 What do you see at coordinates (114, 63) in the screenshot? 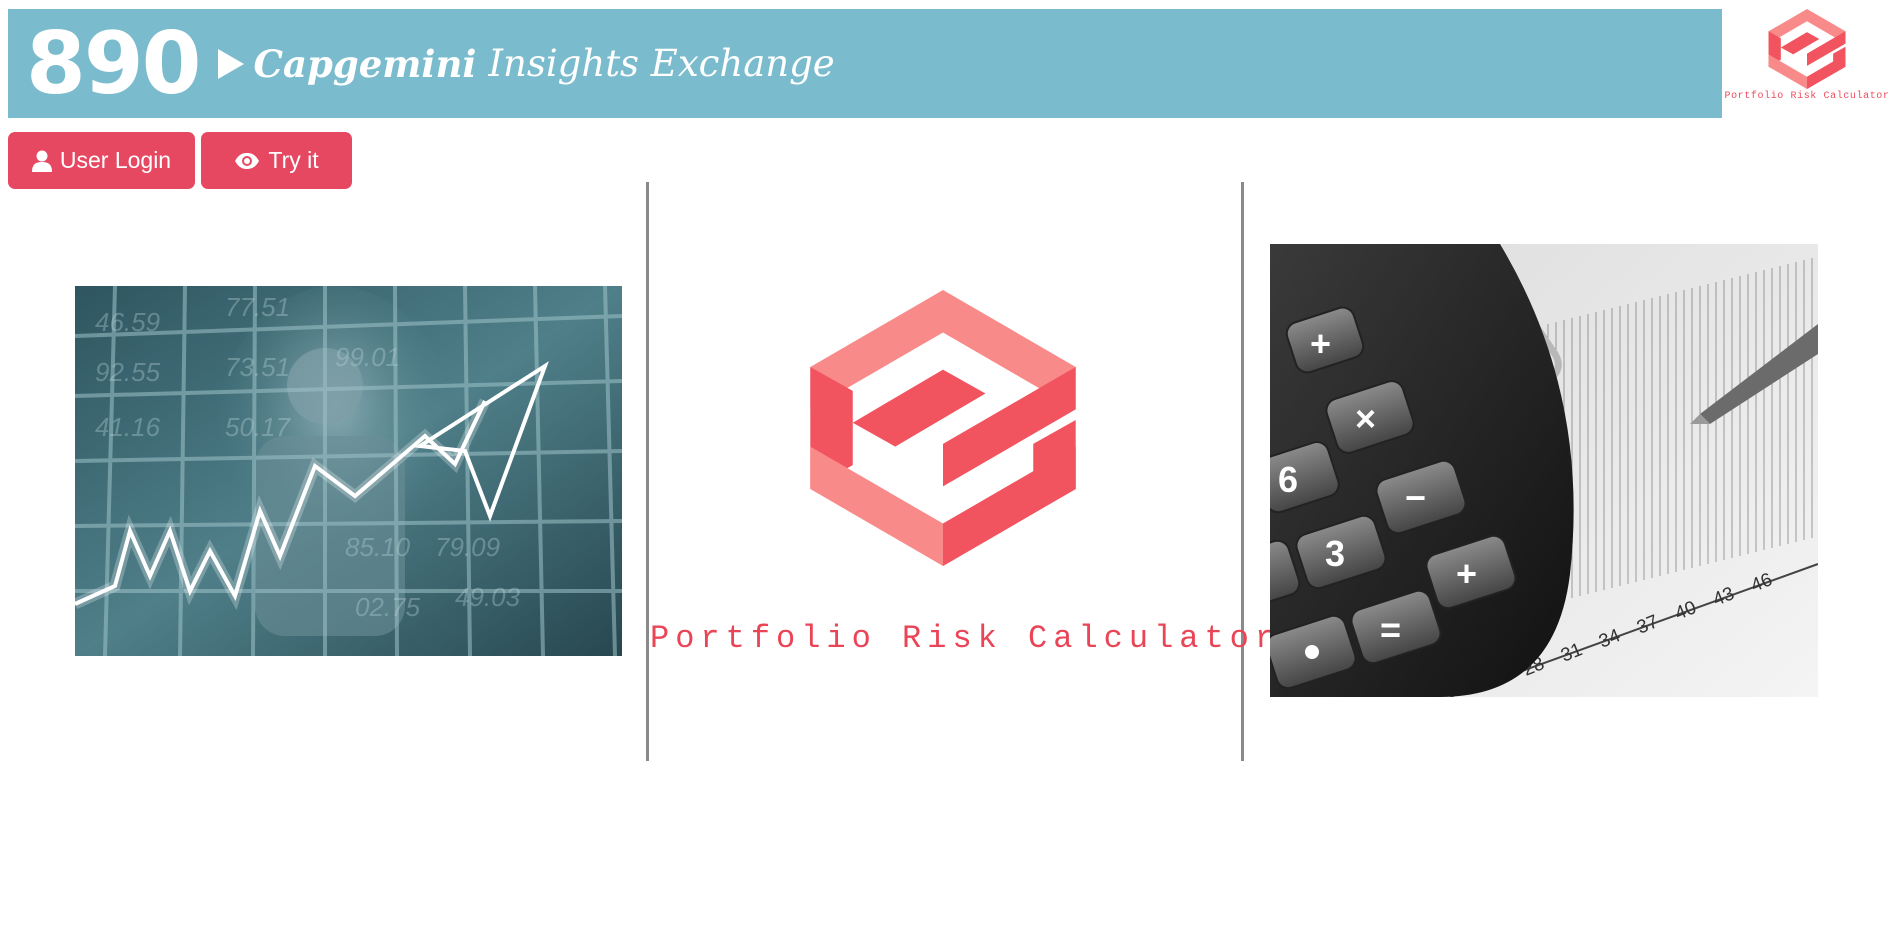
I see `banner-number: 890` at bounding box center [114, 63].